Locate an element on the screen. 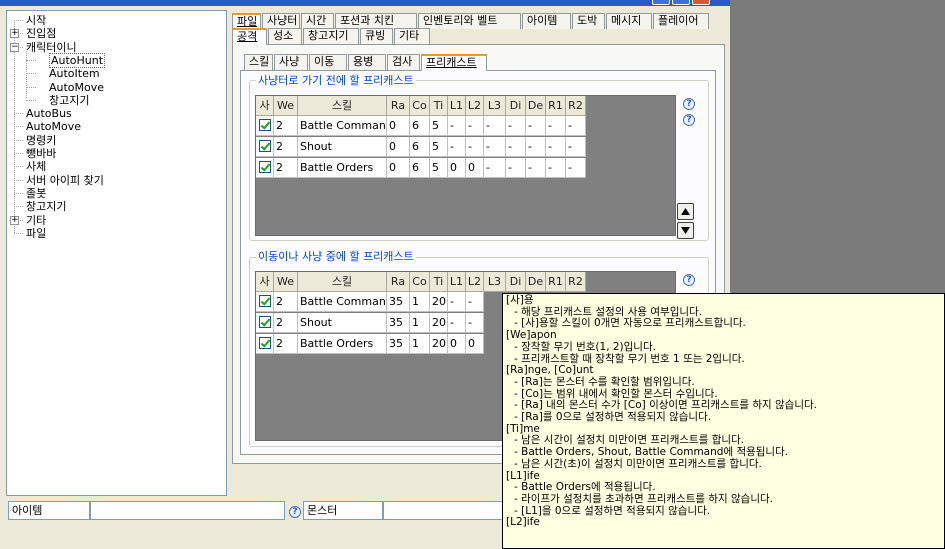 This screenshot has width=945, height=549. move-up-button is located at coordinates (685, 211).